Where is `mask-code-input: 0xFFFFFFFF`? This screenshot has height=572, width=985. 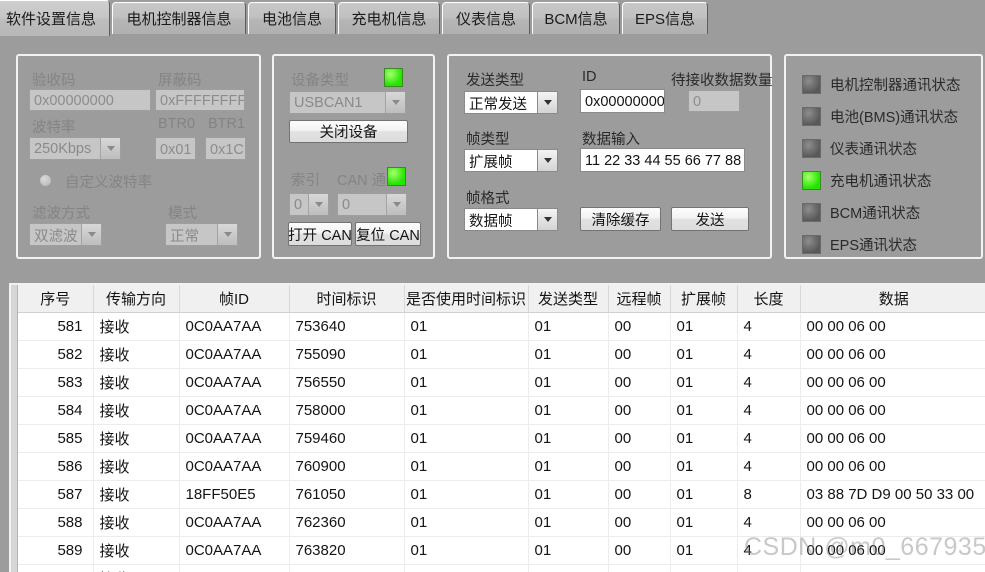
mask-code-input: 0xFFFFFFFF is located at coordinates (200, 100).